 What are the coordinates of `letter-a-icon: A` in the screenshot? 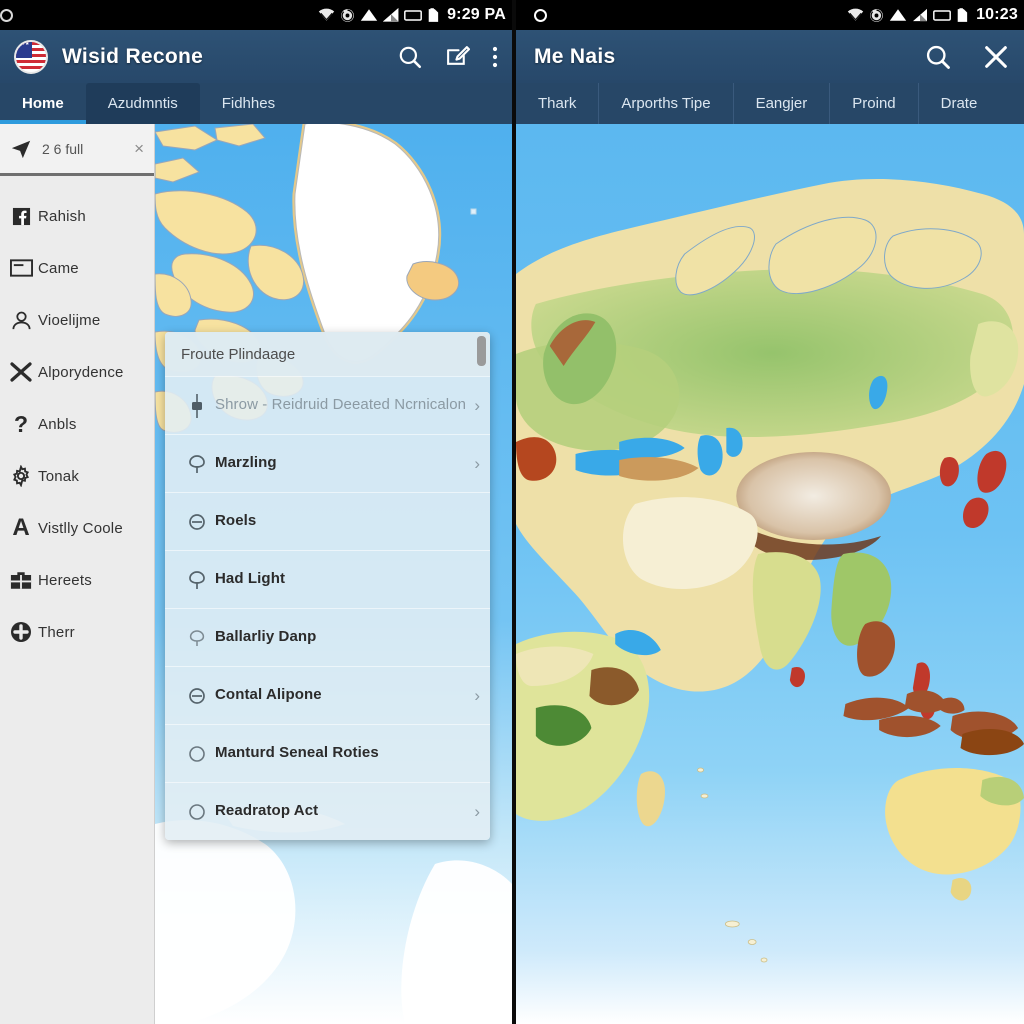 It's located at (21, 527).